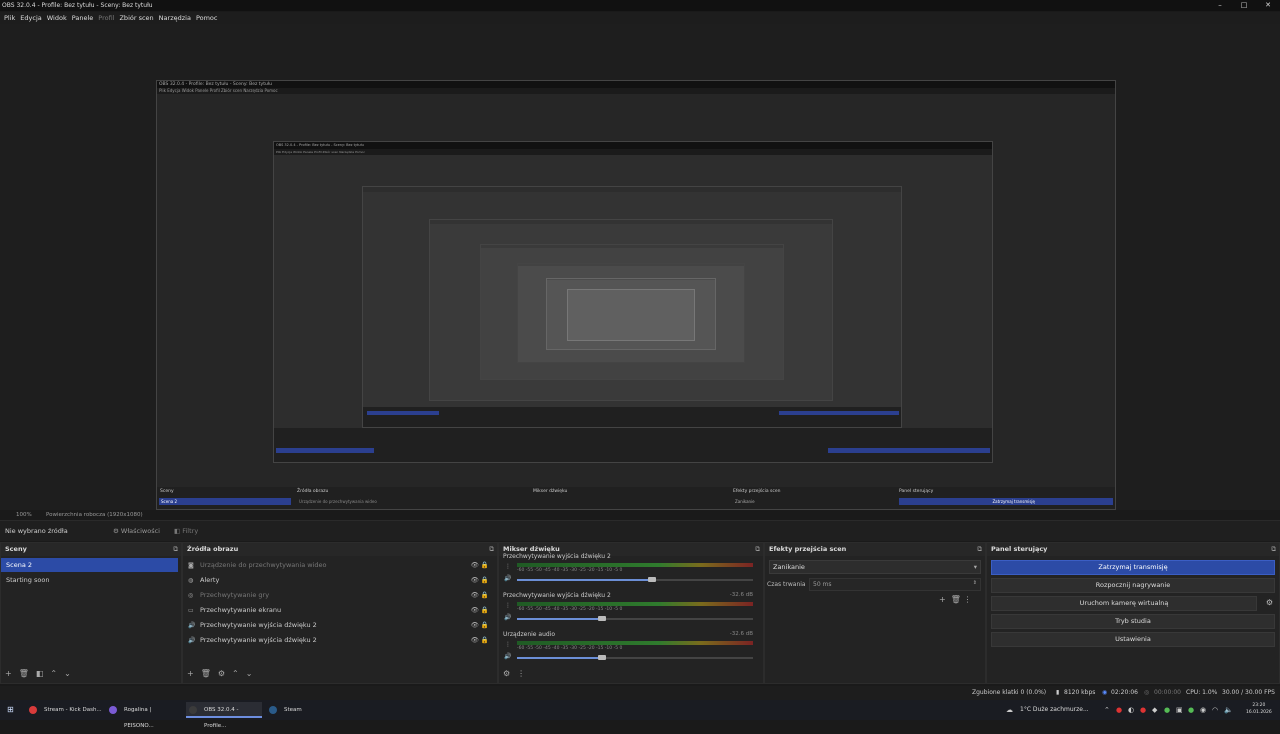 The image size is (1280, 734). Describe the element at coordinates (57, 18) in the screenshot. I see `menu-item: Widok` at that location.